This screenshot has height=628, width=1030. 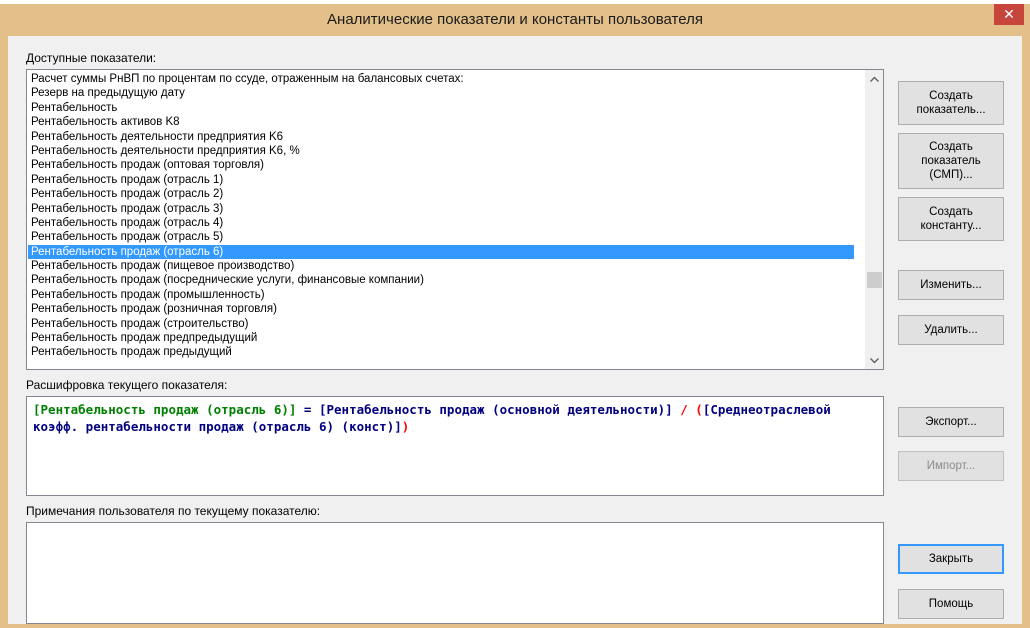 What do you see at coordinates (1009, 14) in the screenshot?
I see `close-icon: ✕` at bounding box center [1009, 14].